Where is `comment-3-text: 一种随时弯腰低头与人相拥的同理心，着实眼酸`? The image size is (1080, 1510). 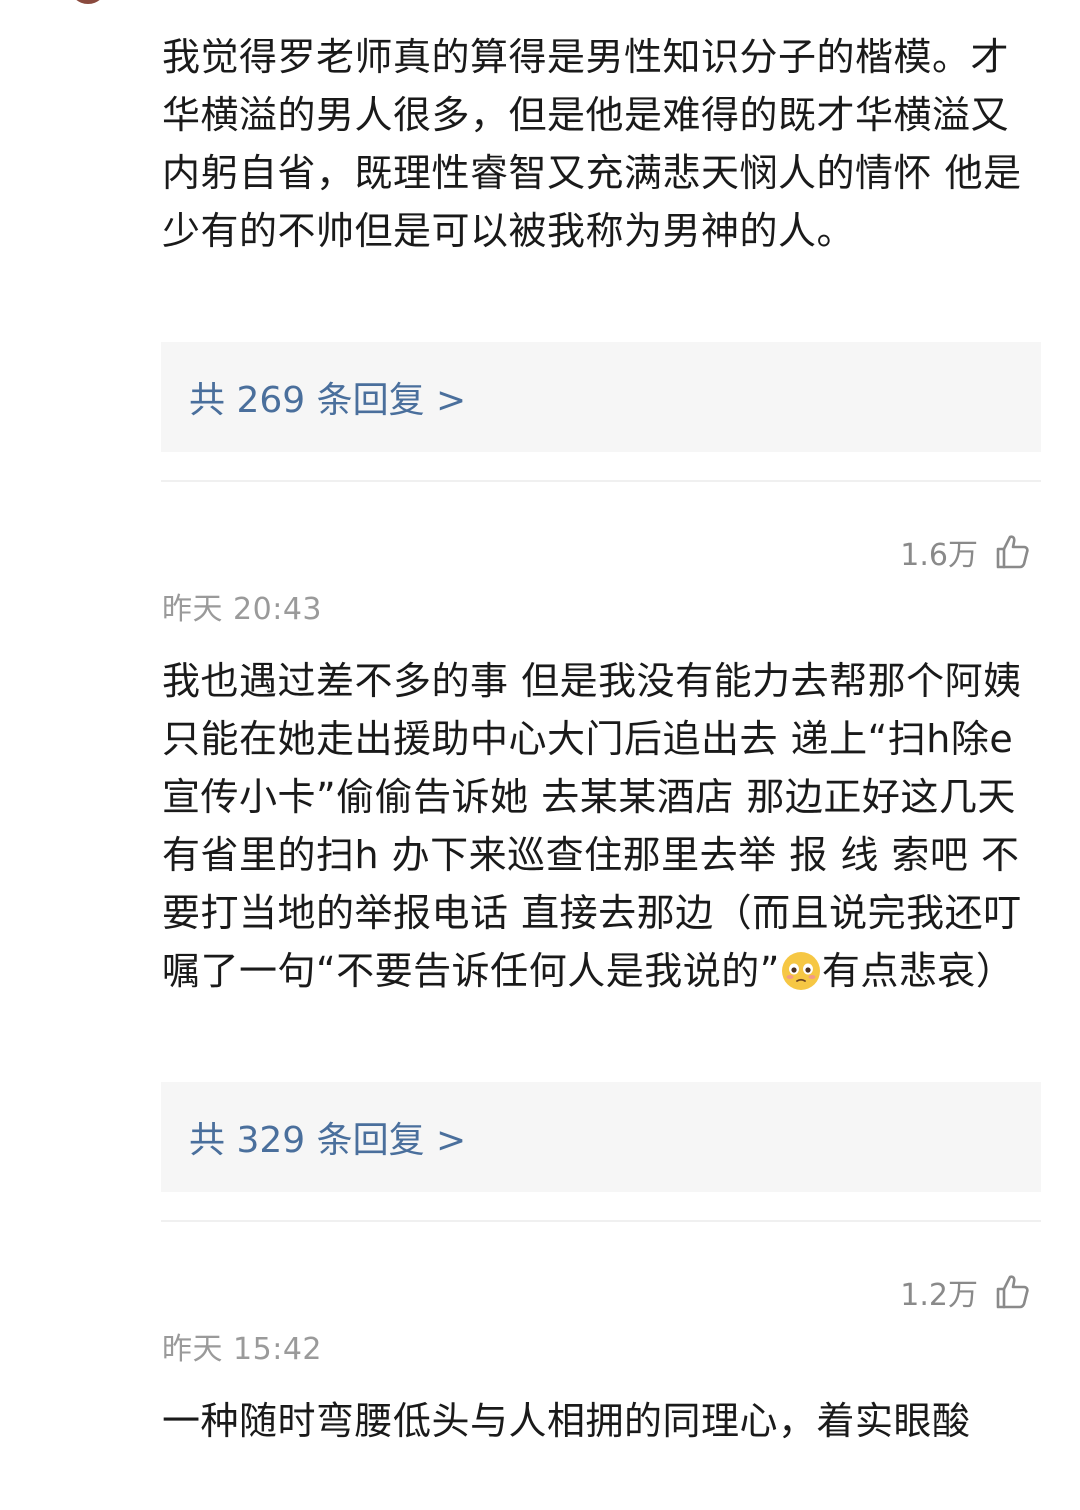
comment-3-text: 一种随时弯腰低头与人相拥的同理心，着实眼酸 is located at coordinates (566, 1421).